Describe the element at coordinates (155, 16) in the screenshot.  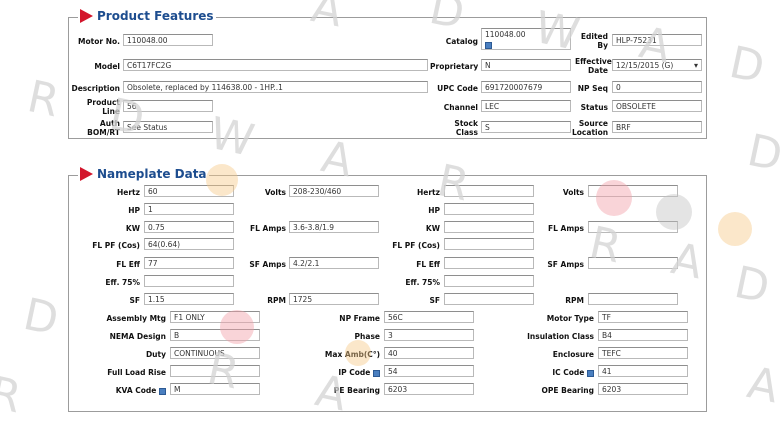
I see `section-title: Product Features` at that location.